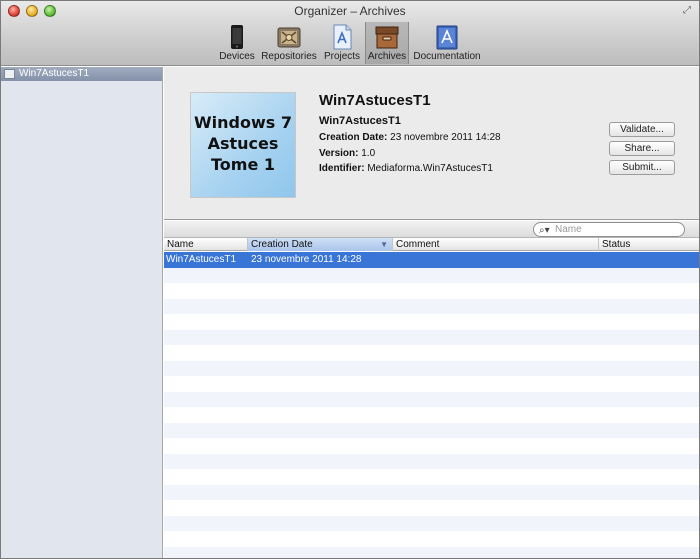 The image size is (700, 559). Describe the element at coordinates (54, 73) in the screenshot. I see `sidebar-item-label: Win7AstucesT1` at that location.